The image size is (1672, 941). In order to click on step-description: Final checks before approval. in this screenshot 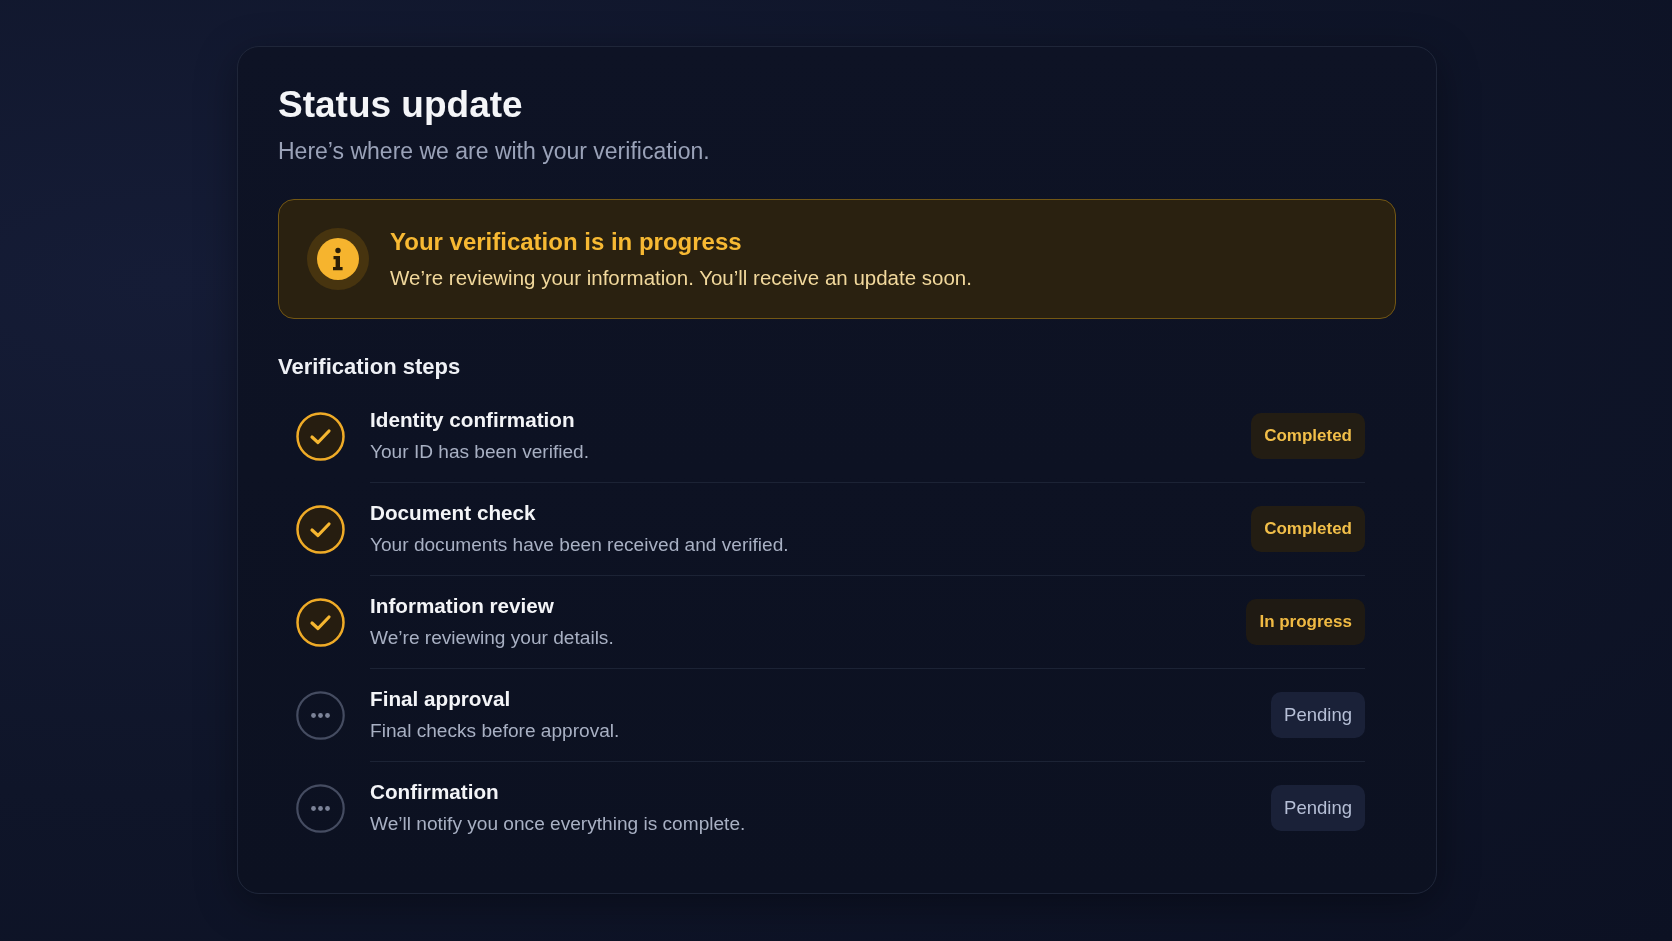, I will do `click(495, 731)`.